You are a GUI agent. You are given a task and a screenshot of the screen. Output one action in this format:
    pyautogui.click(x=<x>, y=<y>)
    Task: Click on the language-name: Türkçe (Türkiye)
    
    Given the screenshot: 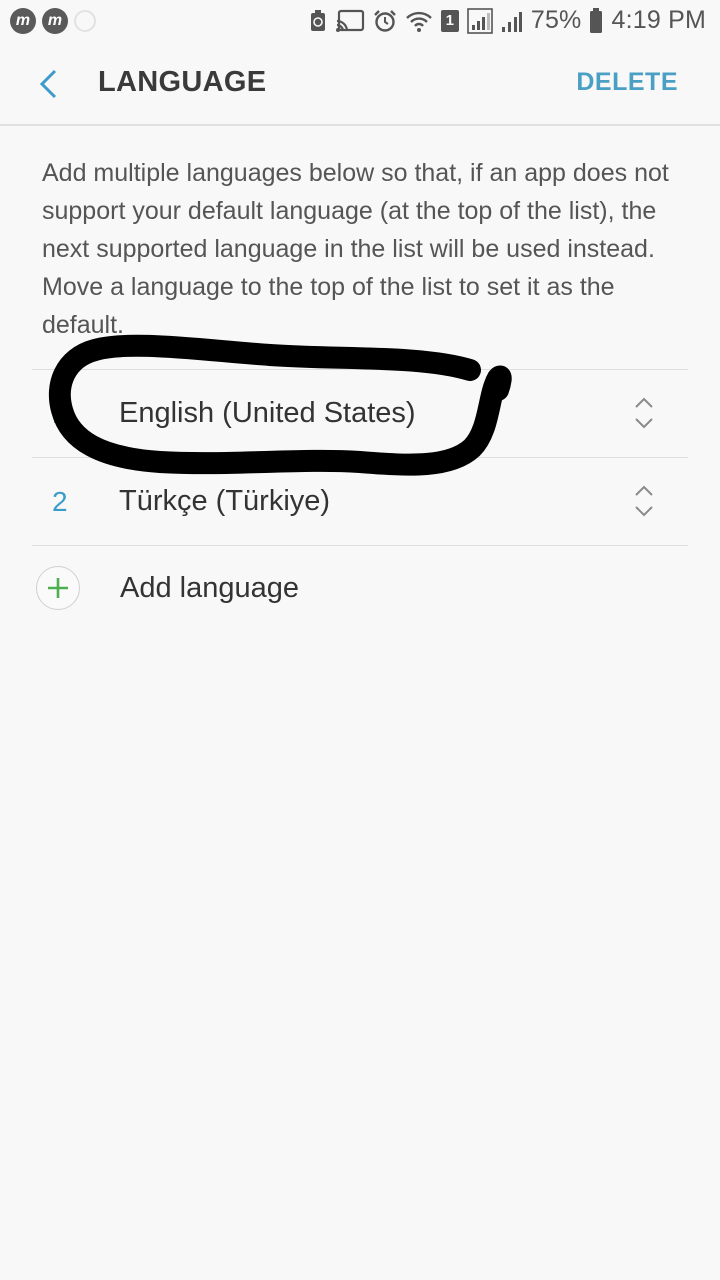 What is the action you would take?
    pyautogui.click(x=225, y=501)
    